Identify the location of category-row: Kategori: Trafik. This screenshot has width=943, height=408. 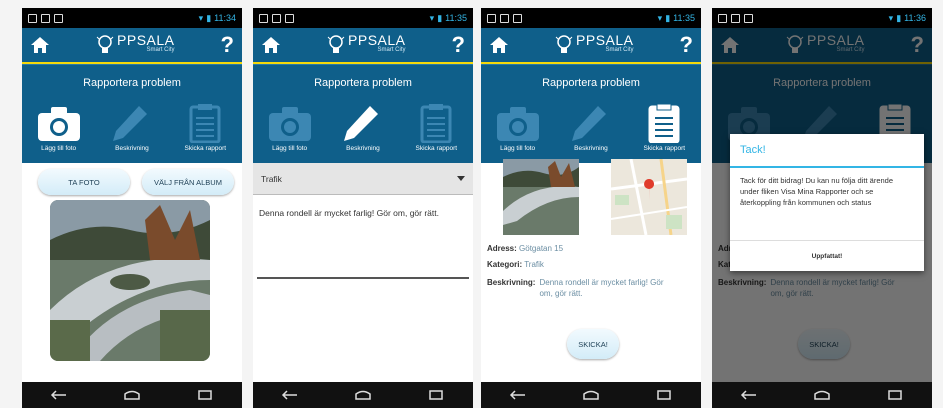
(515, 264).